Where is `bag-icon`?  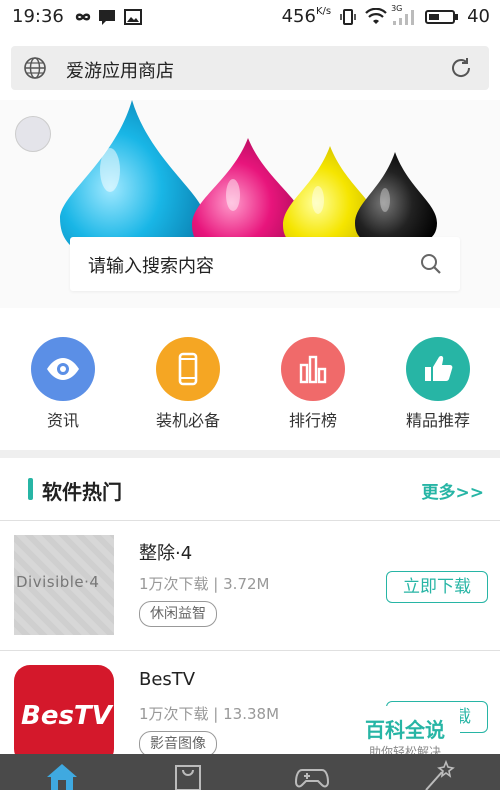
bag-icon is located at coordinates (188, 775).